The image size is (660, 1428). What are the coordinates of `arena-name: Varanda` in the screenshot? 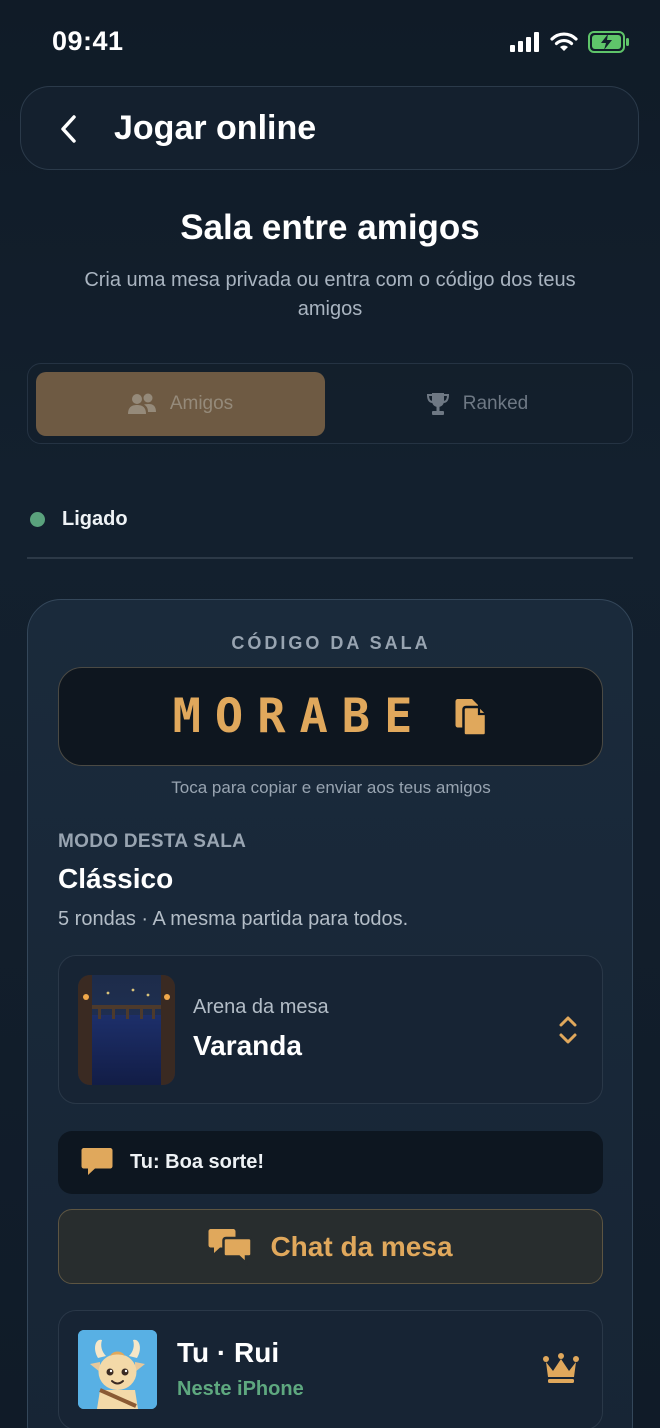 It's located at (247, 1045).